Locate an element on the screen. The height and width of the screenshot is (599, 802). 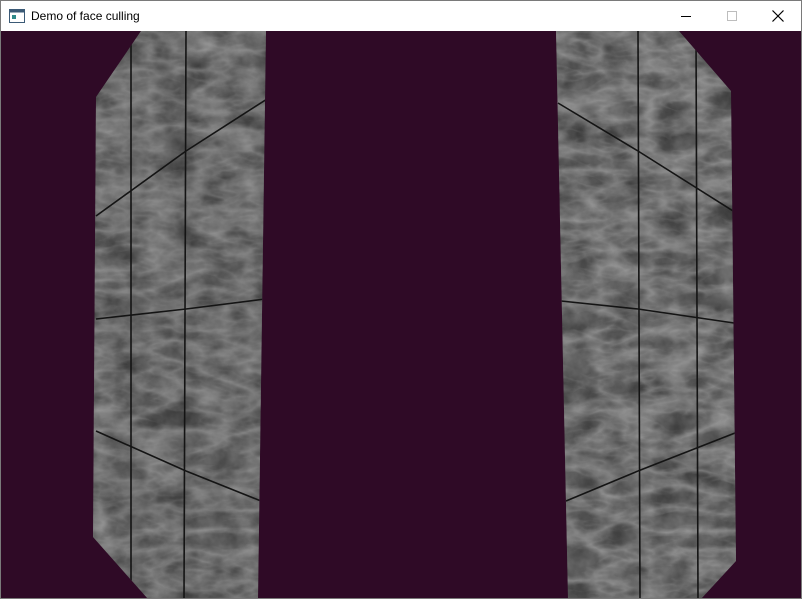
minimize-icon is located at coordinates (686, 16).